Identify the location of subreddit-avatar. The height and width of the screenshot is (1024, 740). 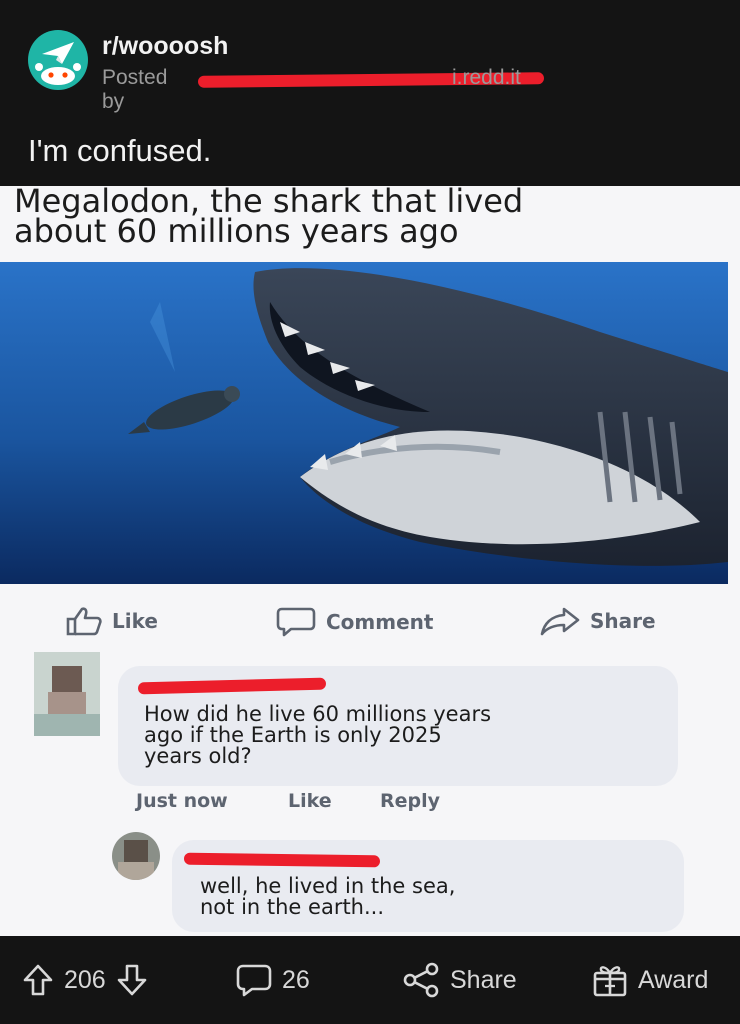
(58, 60).